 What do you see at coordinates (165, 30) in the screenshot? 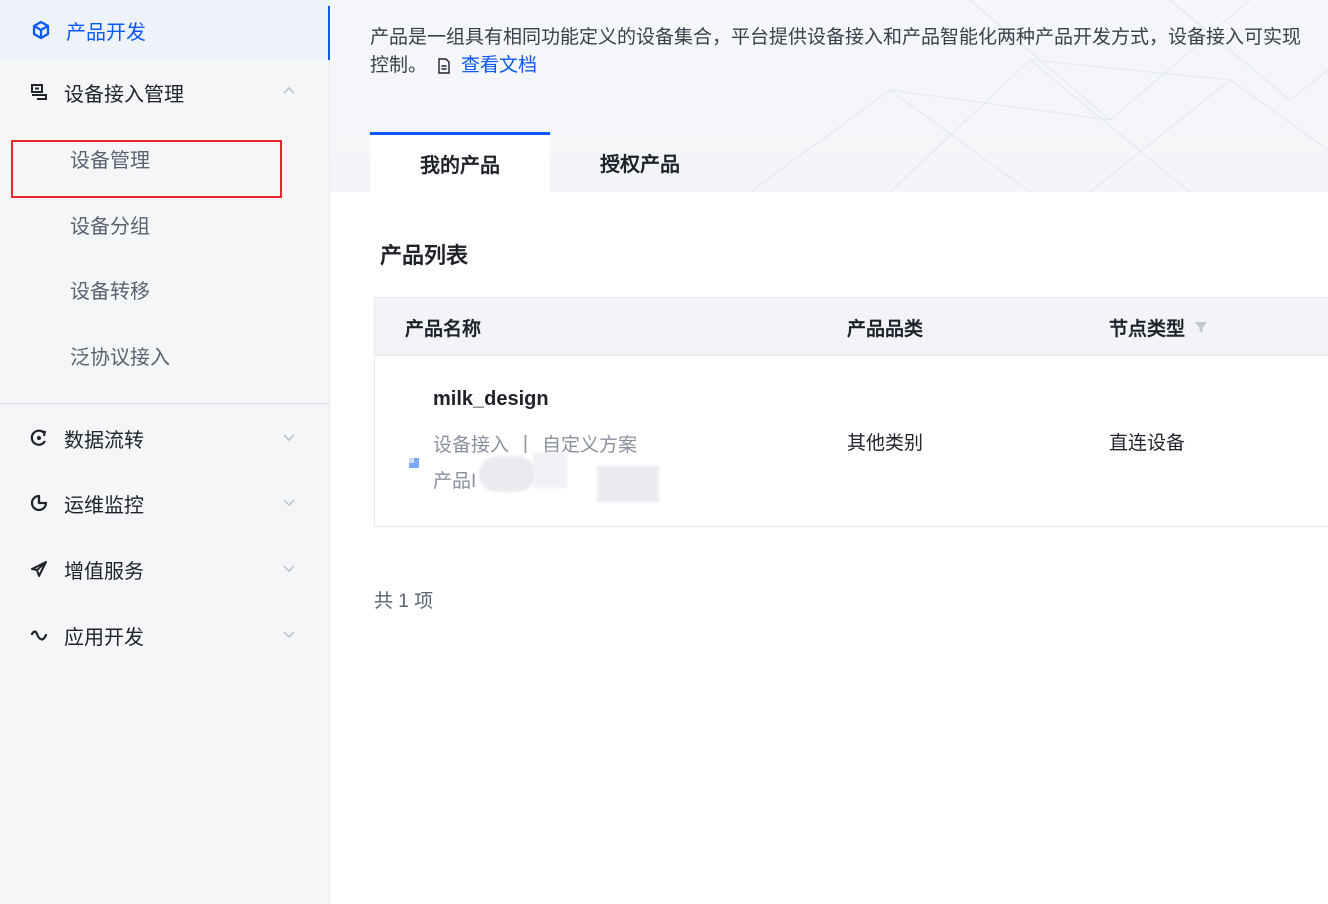
I see `sidebar-item-product-dev: 产品开发` at bounding box center [165, 30].